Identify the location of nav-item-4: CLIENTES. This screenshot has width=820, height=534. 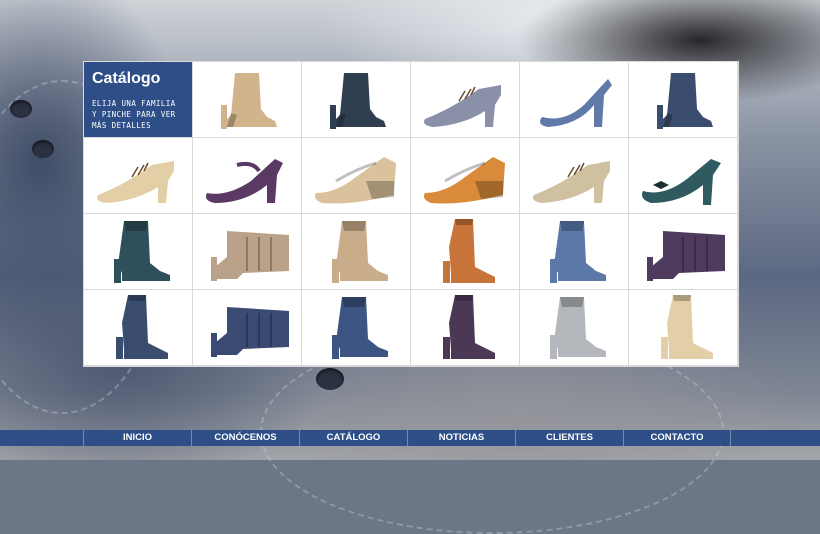
(569, 438).